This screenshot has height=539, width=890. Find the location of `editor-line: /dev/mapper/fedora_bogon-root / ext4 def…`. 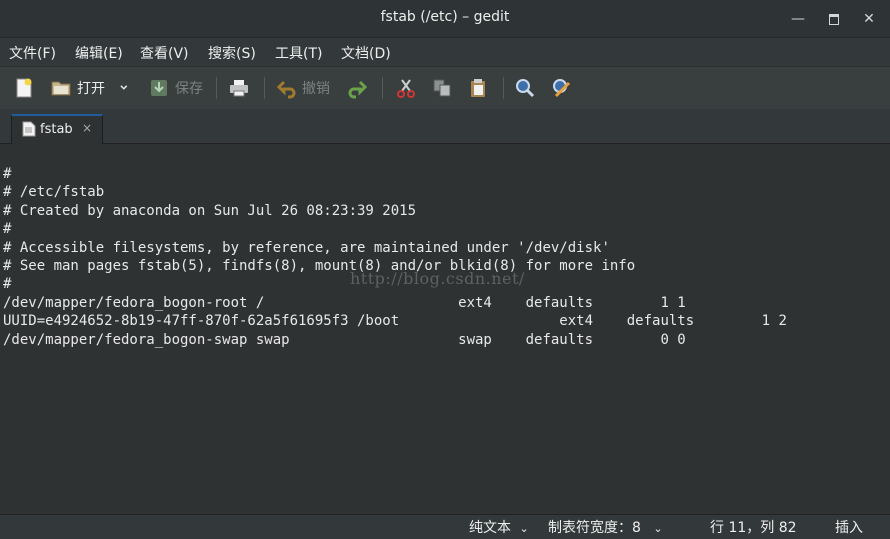

editor-line: /dev/mapper/fedora_bogon-root / ext4 def… is located at coordinates (395, 303).